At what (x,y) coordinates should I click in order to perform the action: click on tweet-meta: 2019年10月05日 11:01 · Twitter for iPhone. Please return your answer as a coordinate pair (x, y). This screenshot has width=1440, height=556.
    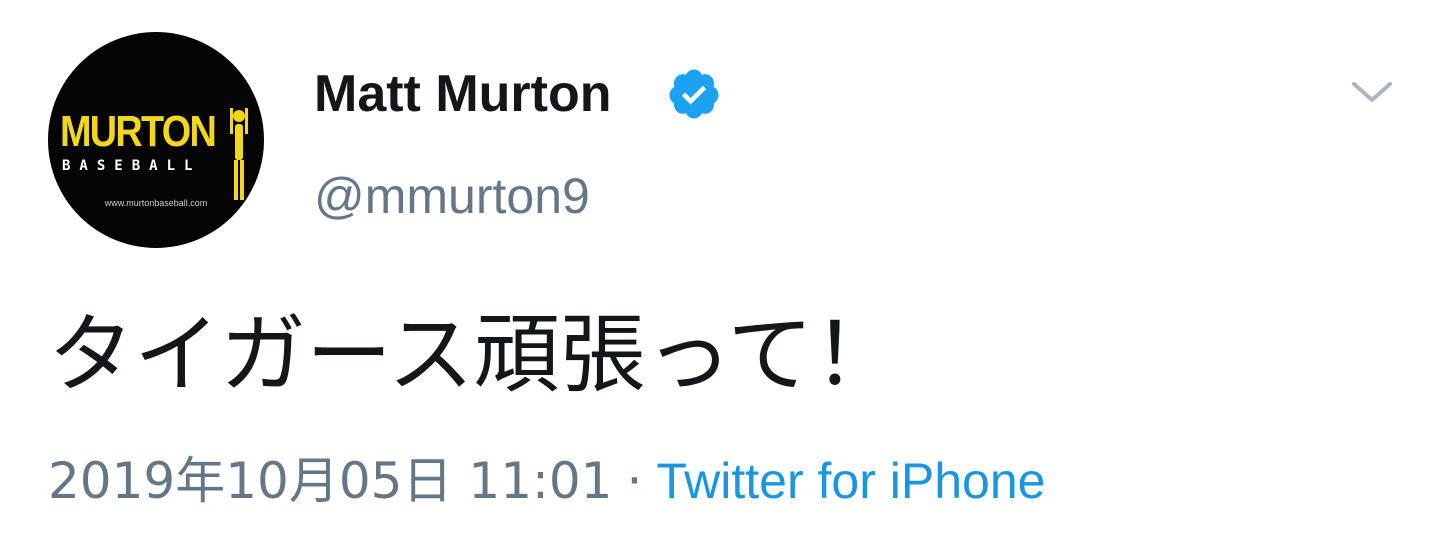
    Looking at the image, I should click on (546, 481).